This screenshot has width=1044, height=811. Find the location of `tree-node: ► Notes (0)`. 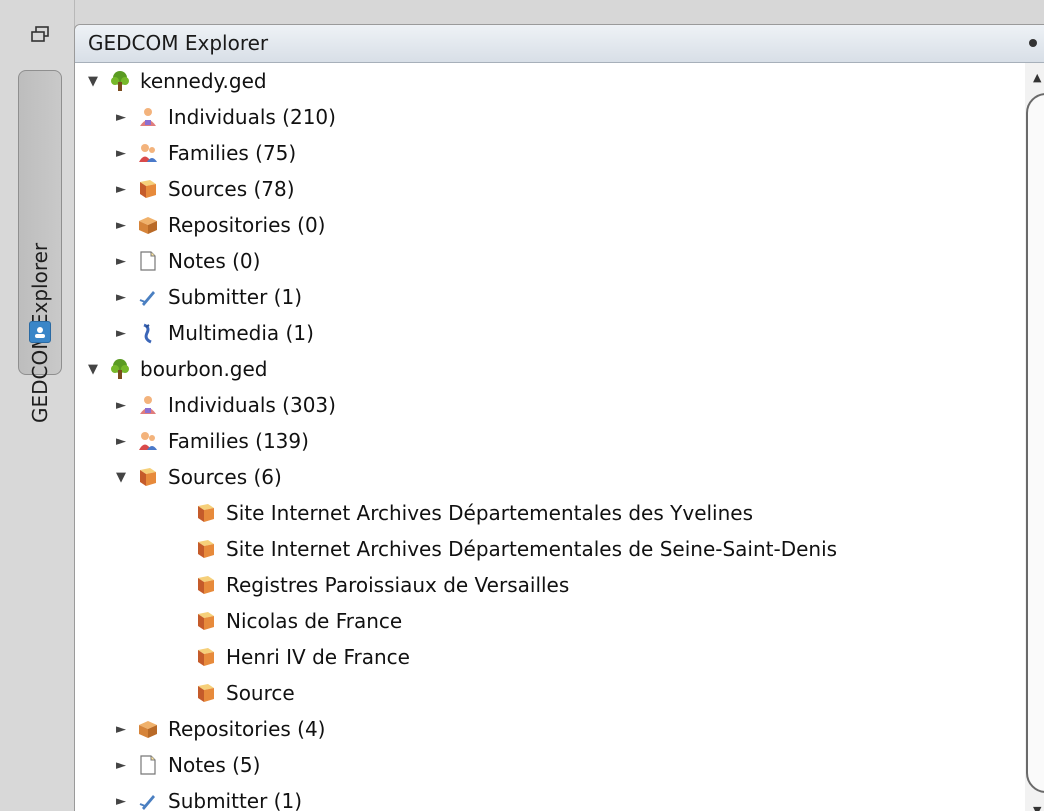

tree-node: ► Notes (0) is located at coordinates (550, 261).